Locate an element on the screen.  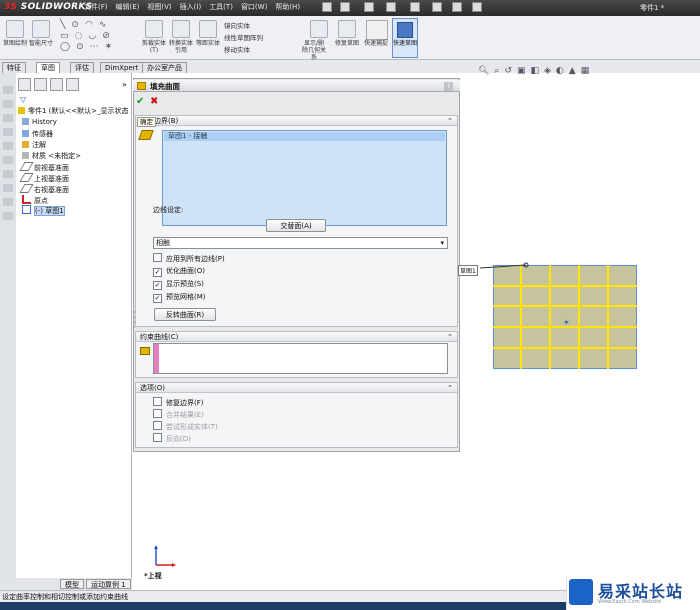
tree-item-top-plane: 上视基准面 is located at coordinates (44, 178).